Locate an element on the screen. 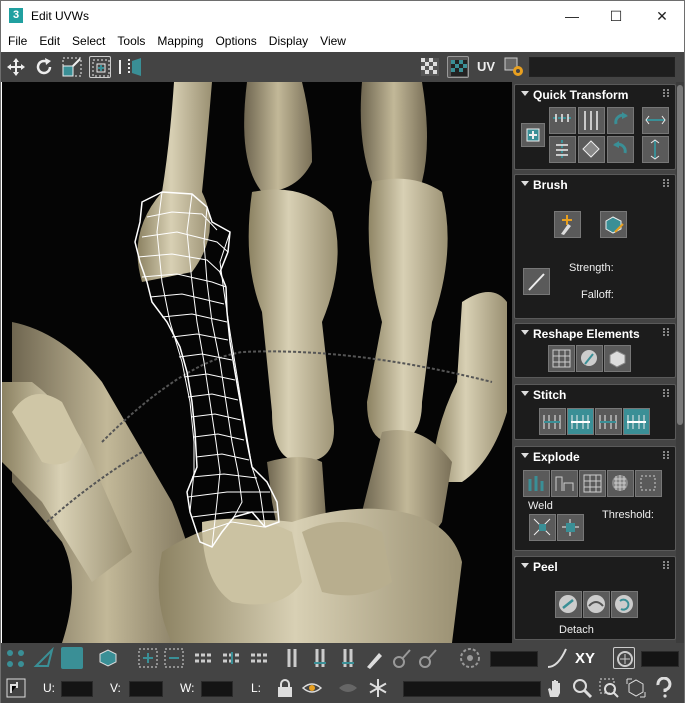 Image resolution: width=685 pixels, height=703 pixels. selection-set-field is located at coordinates (472, 689).